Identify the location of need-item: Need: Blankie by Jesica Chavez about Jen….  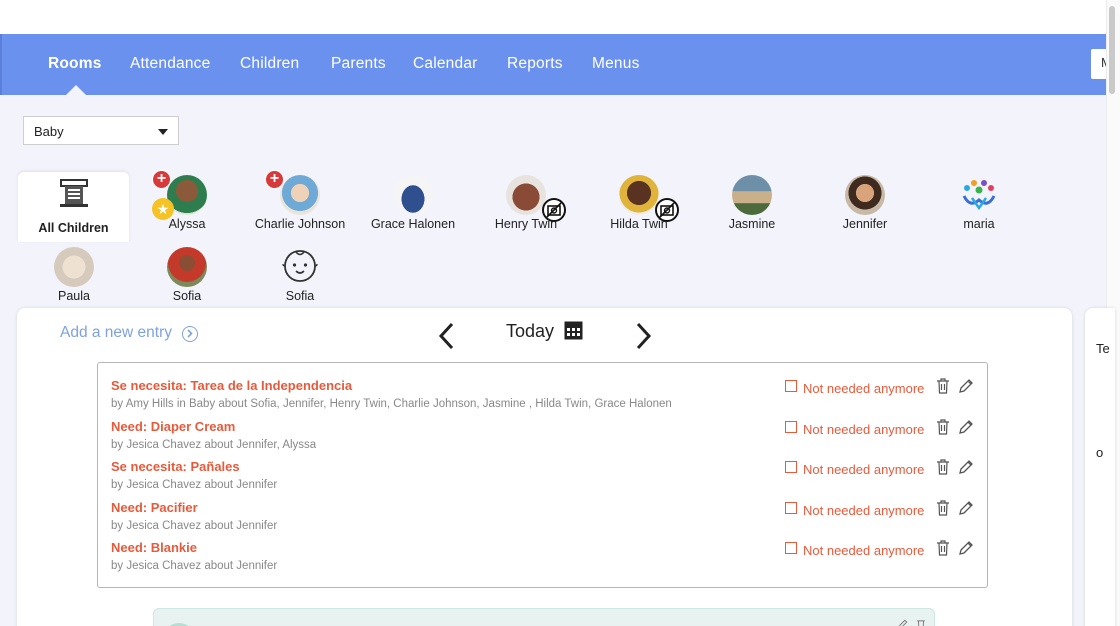
(542, 559).